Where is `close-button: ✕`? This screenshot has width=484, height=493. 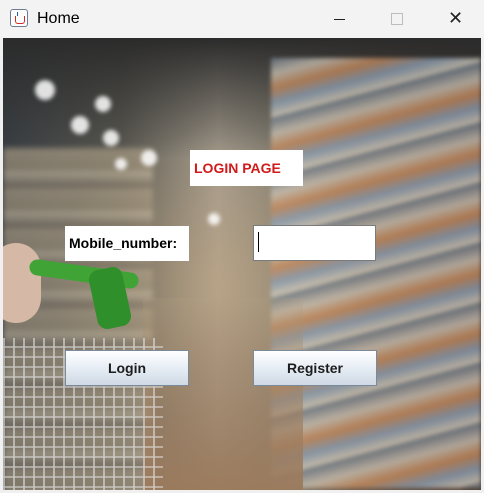 close-button: ✕ is located at coordinates (455, 19).